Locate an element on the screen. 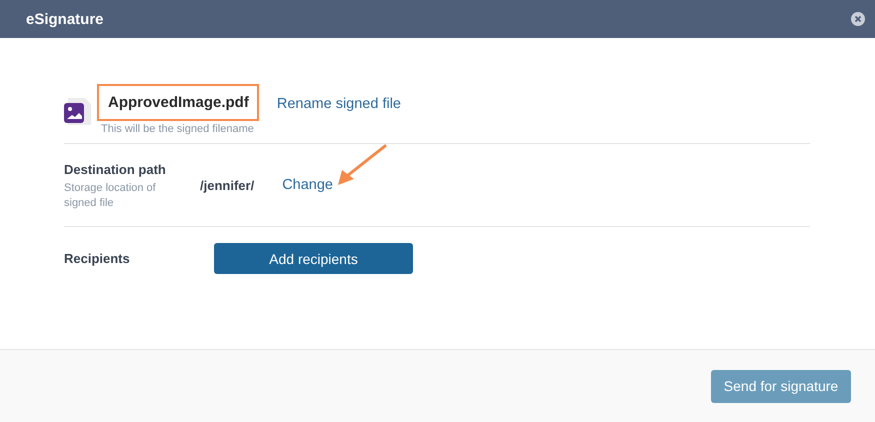 This screenshot has height=422, width=875. change-link: Change is located at coordinates (307, 185).